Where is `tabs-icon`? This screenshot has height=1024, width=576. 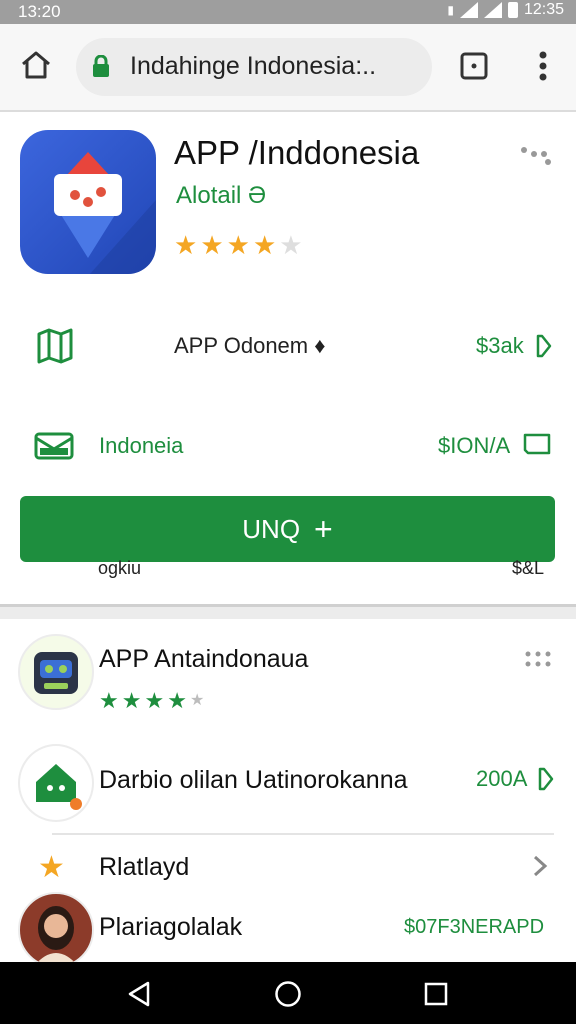
tabs-icon is located at coordinates (474, 66).